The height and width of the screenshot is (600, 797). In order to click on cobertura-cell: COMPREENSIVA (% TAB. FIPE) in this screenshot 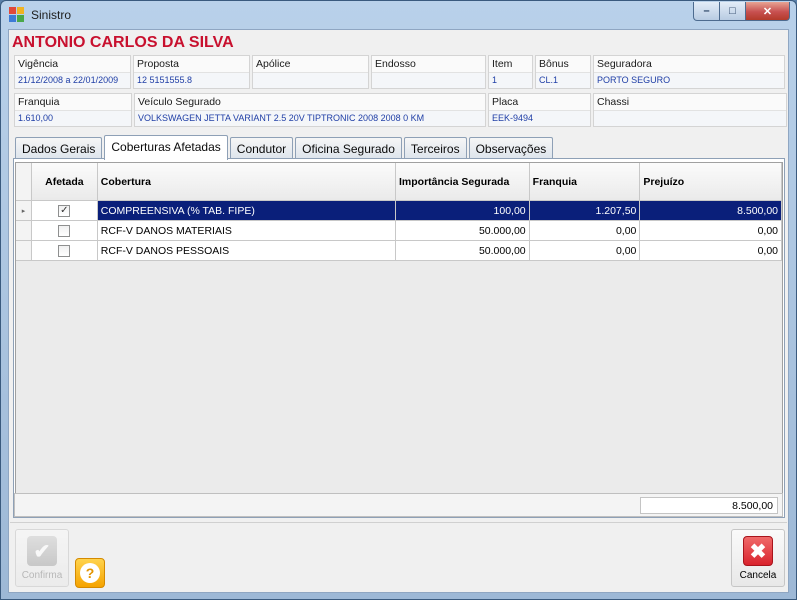, I will do `click(246, 211)`.